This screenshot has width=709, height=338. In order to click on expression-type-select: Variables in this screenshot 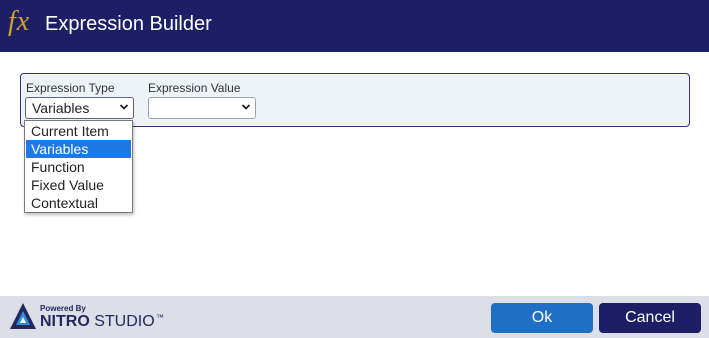, I will do `click(79, 108)`.